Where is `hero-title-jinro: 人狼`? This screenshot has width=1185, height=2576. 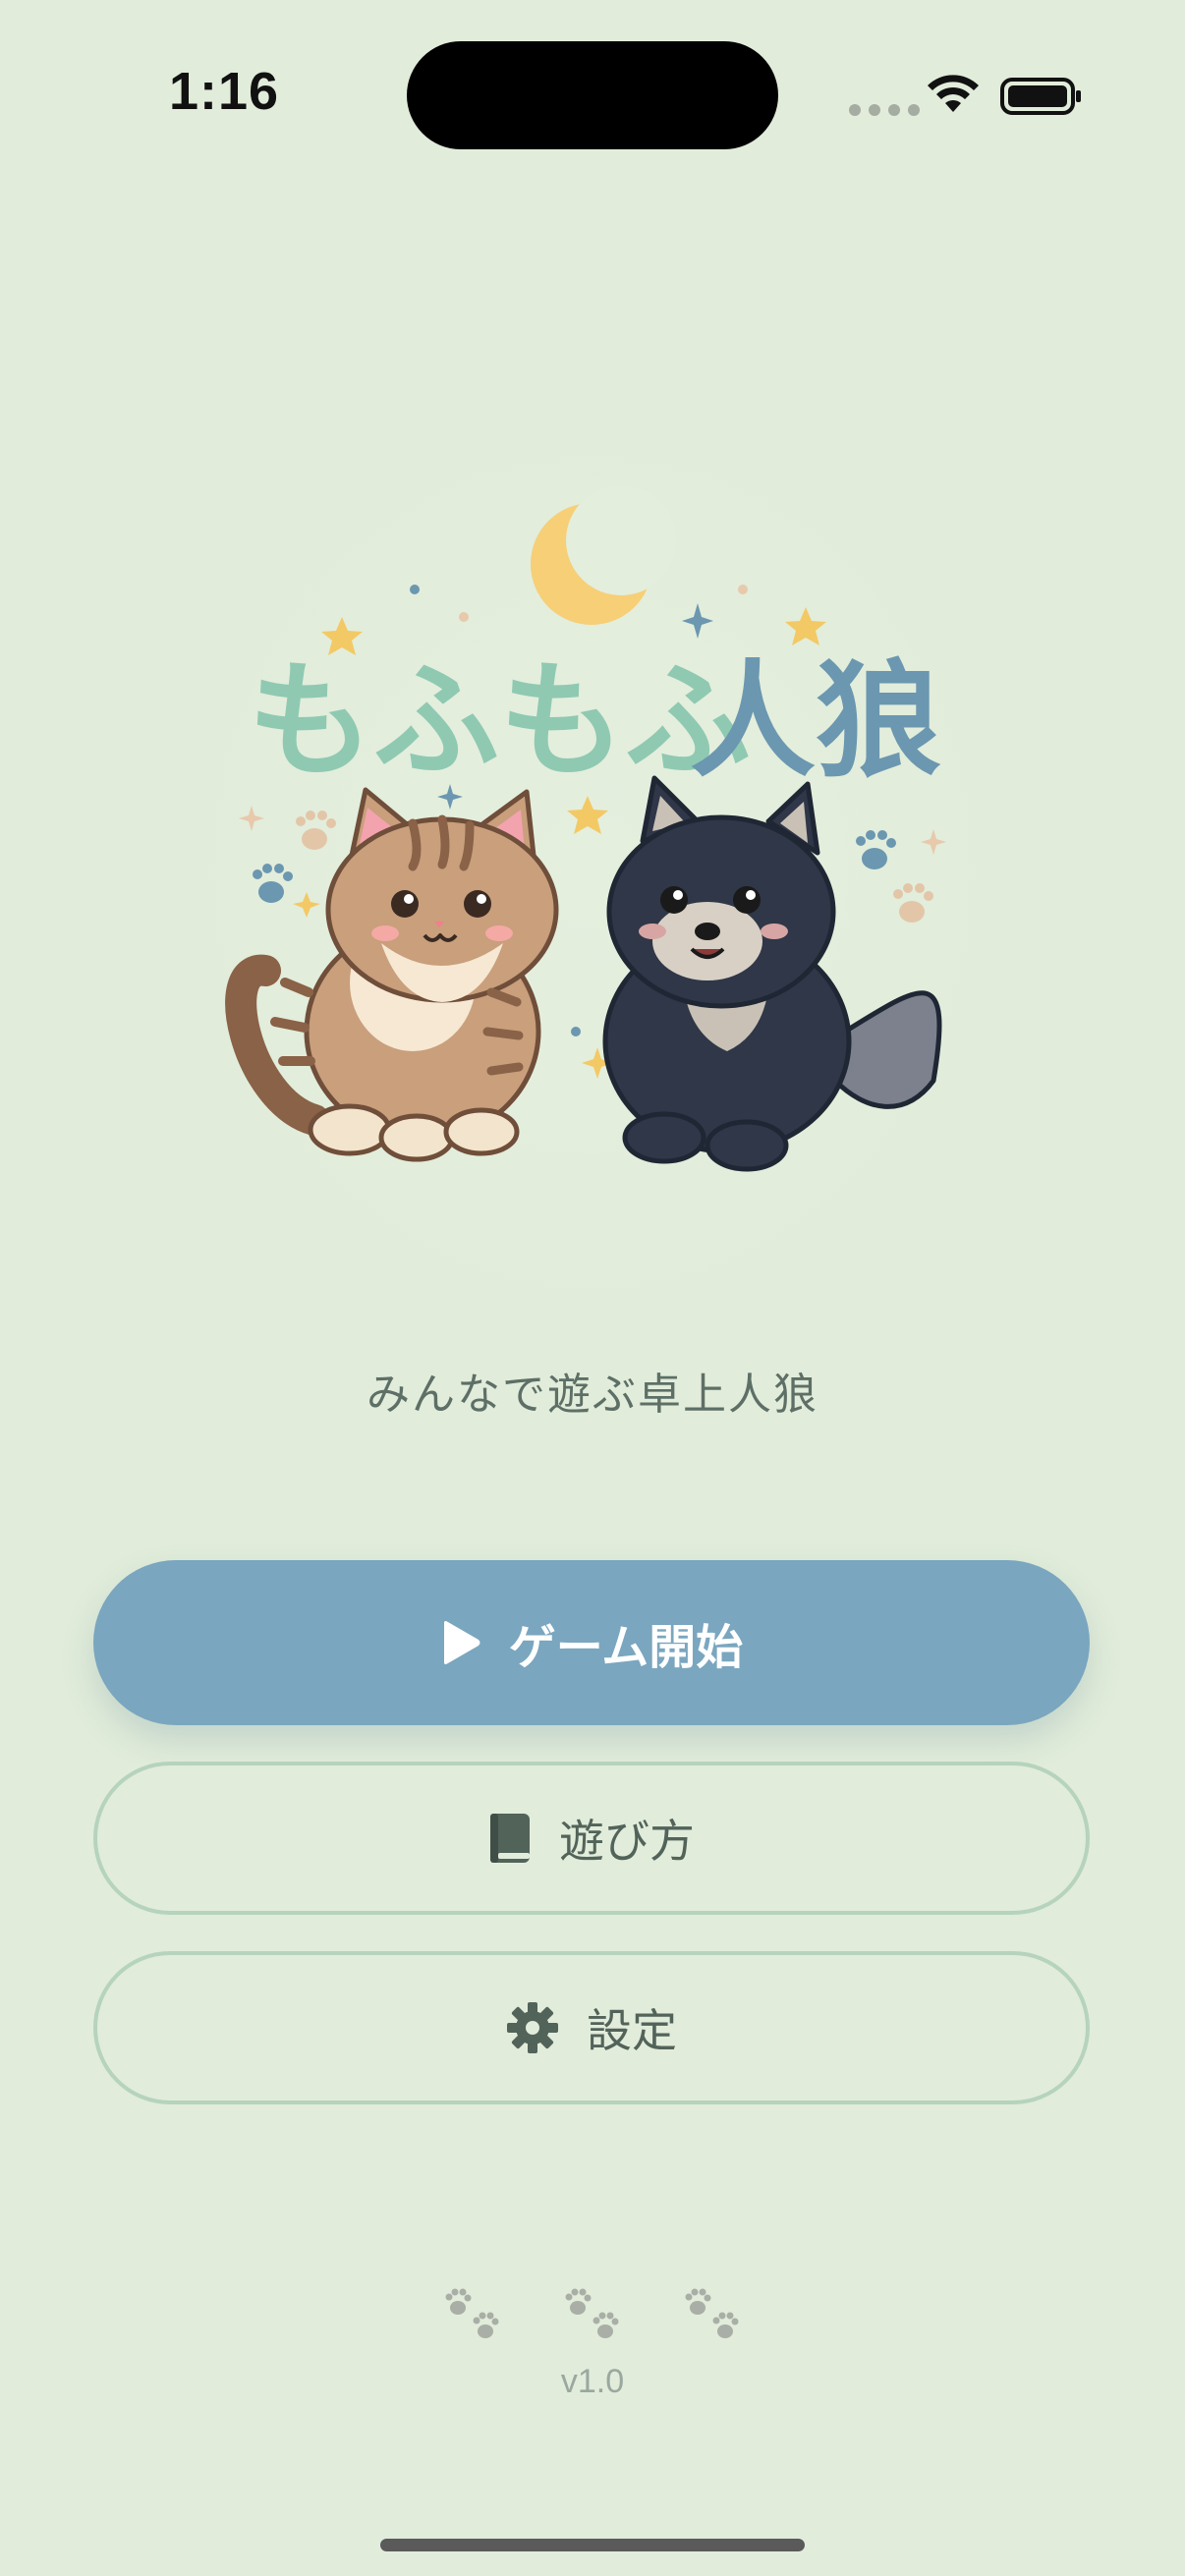 hero-title-jinro: 人狼 is located at coordinates (816, 721).